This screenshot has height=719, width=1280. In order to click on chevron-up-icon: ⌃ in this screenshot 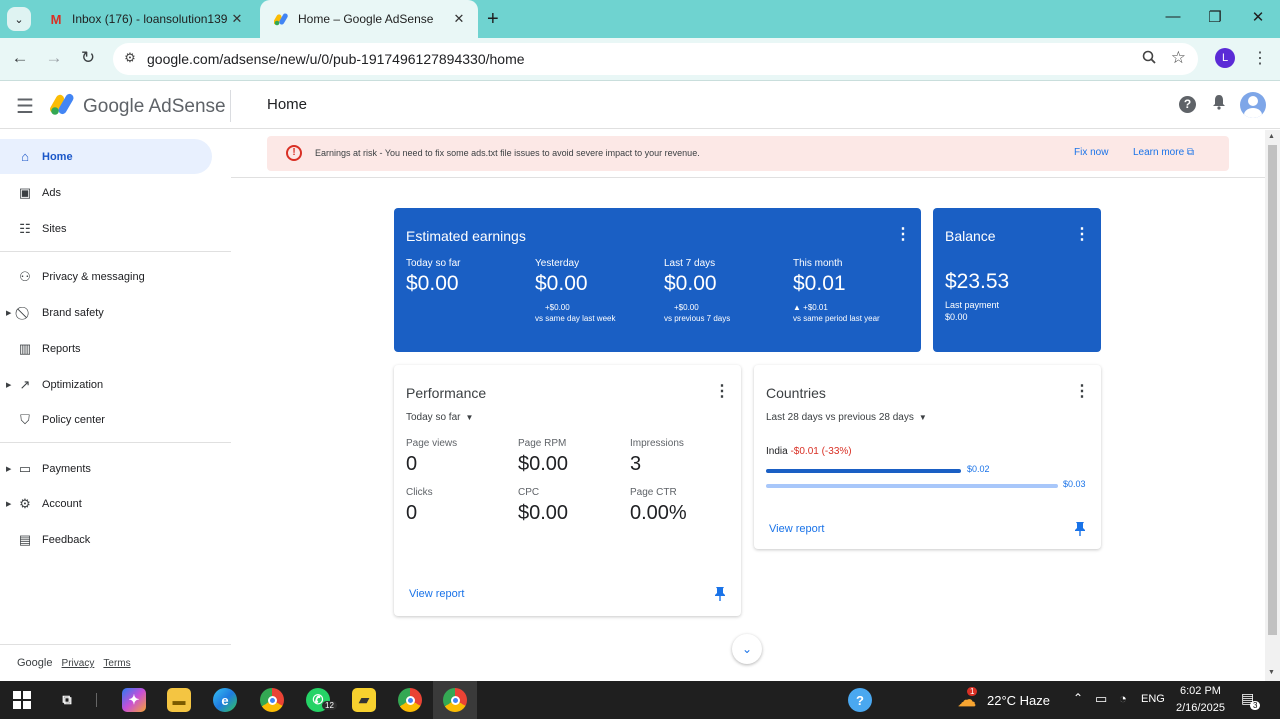, I will do `click(1078, 698)`.